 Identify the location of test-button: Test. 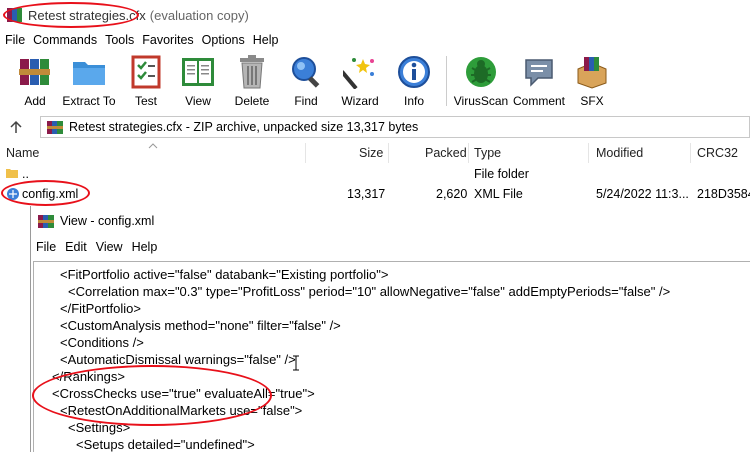
(146, 79).